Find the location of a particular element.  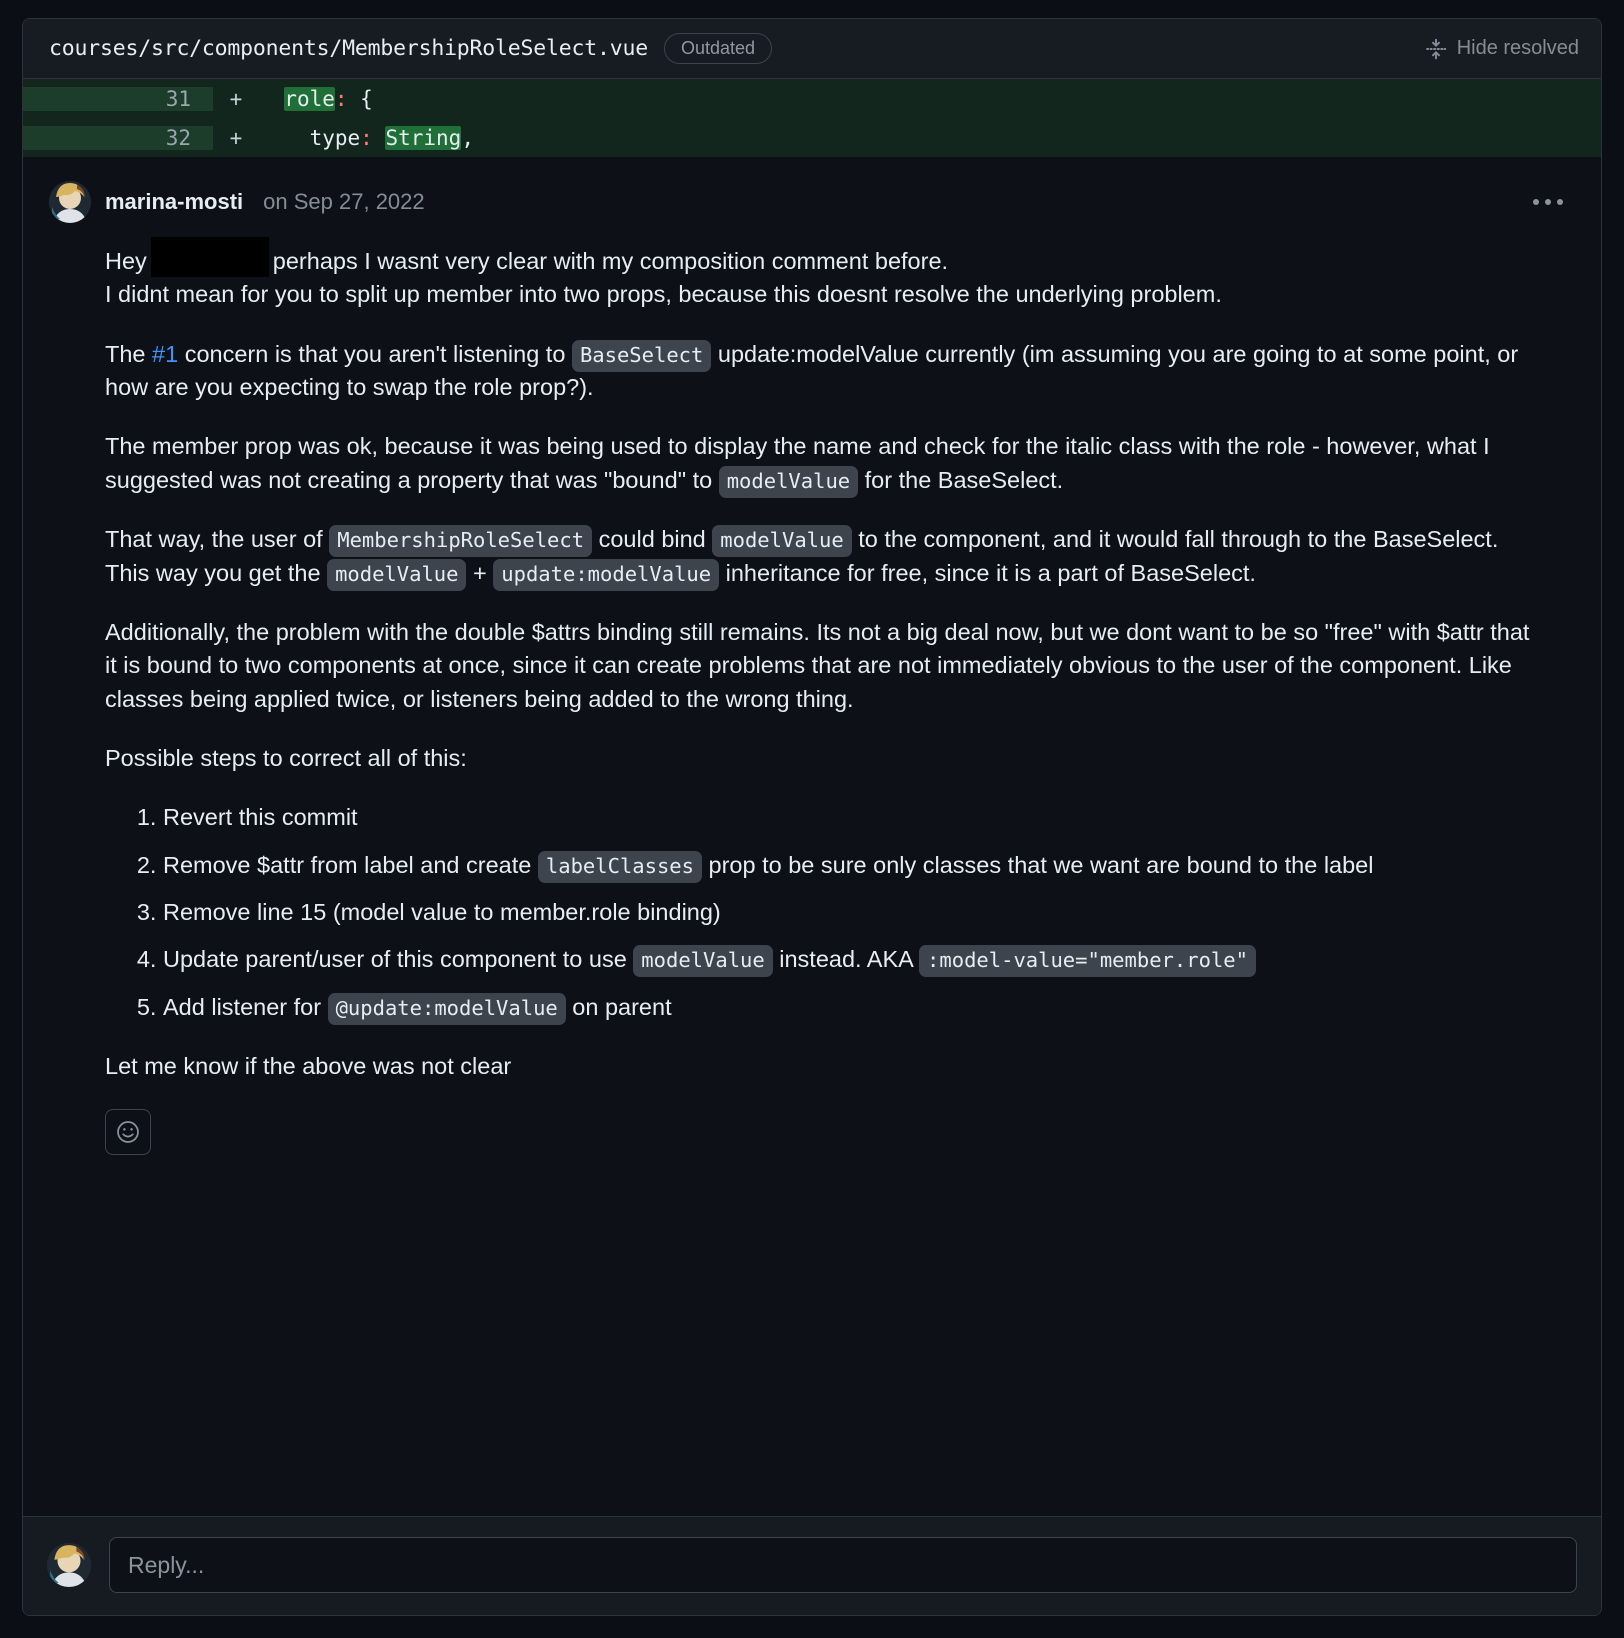

diff-line-number: 31 is located at coordinates (118, 98).